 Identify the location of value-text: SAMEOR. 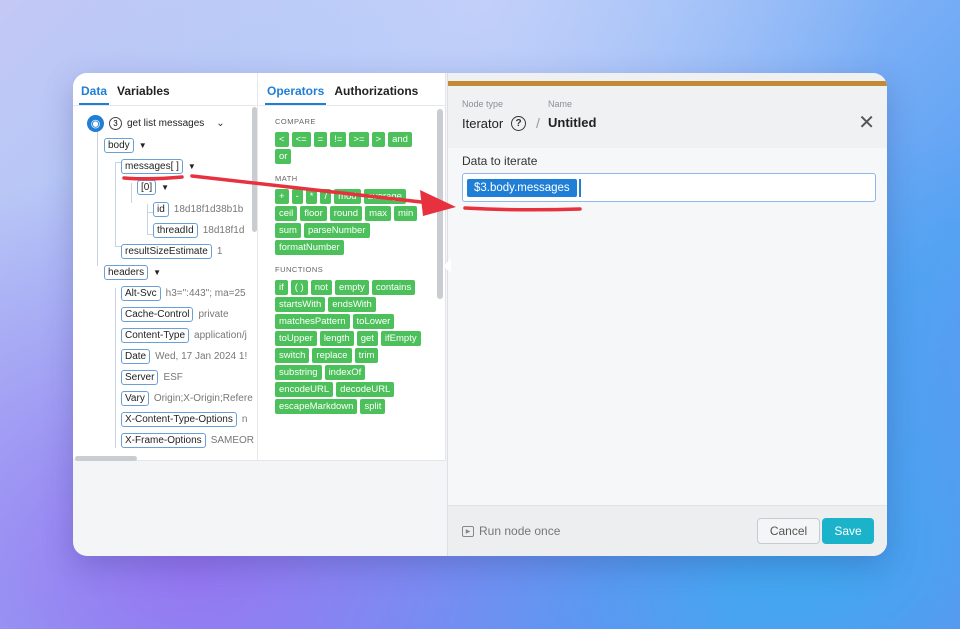
(232, 440).